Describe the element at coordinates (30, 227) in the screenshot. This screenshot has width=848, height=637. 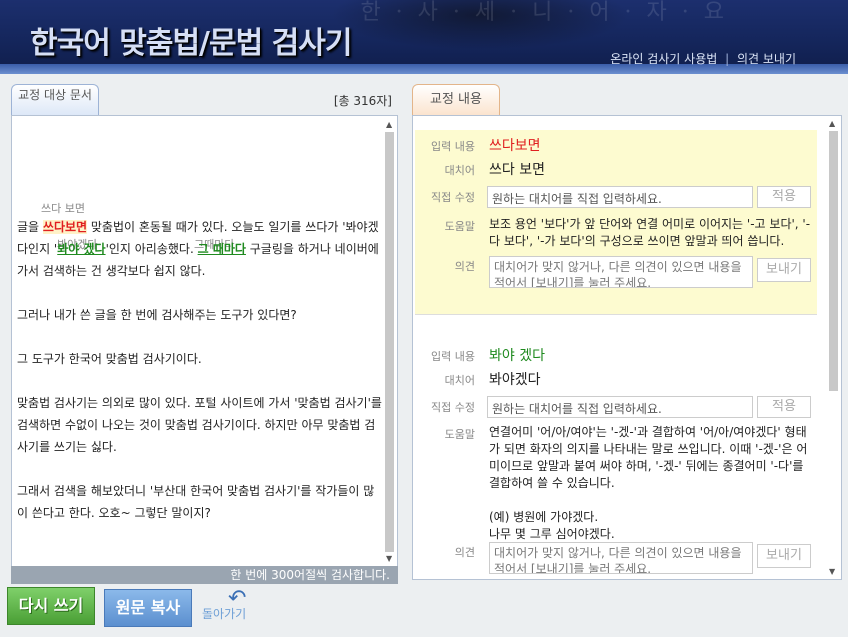
I see `text-segment: 글을` at that location.